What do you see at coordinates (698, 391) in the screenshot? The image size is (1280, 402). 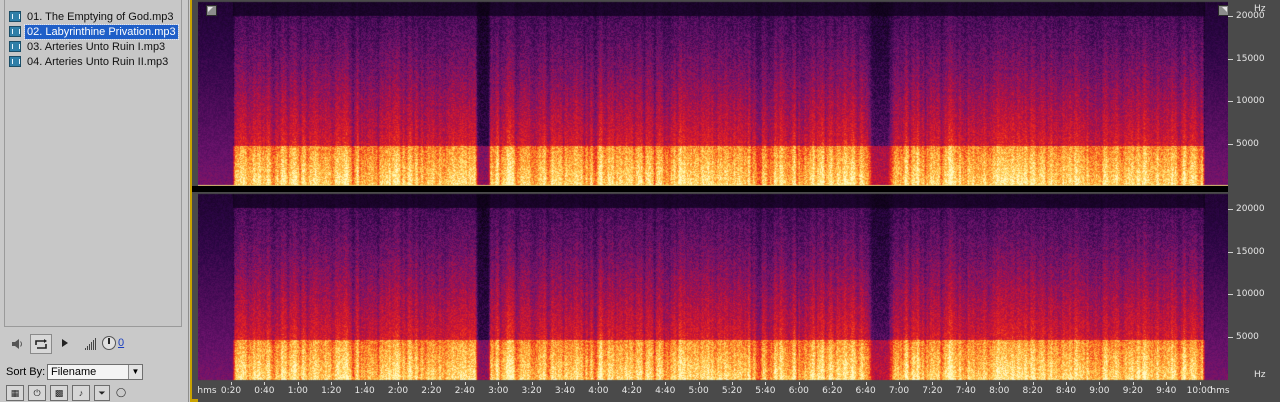 I see `time-label: 5:00` at bounding box center [698, 391].